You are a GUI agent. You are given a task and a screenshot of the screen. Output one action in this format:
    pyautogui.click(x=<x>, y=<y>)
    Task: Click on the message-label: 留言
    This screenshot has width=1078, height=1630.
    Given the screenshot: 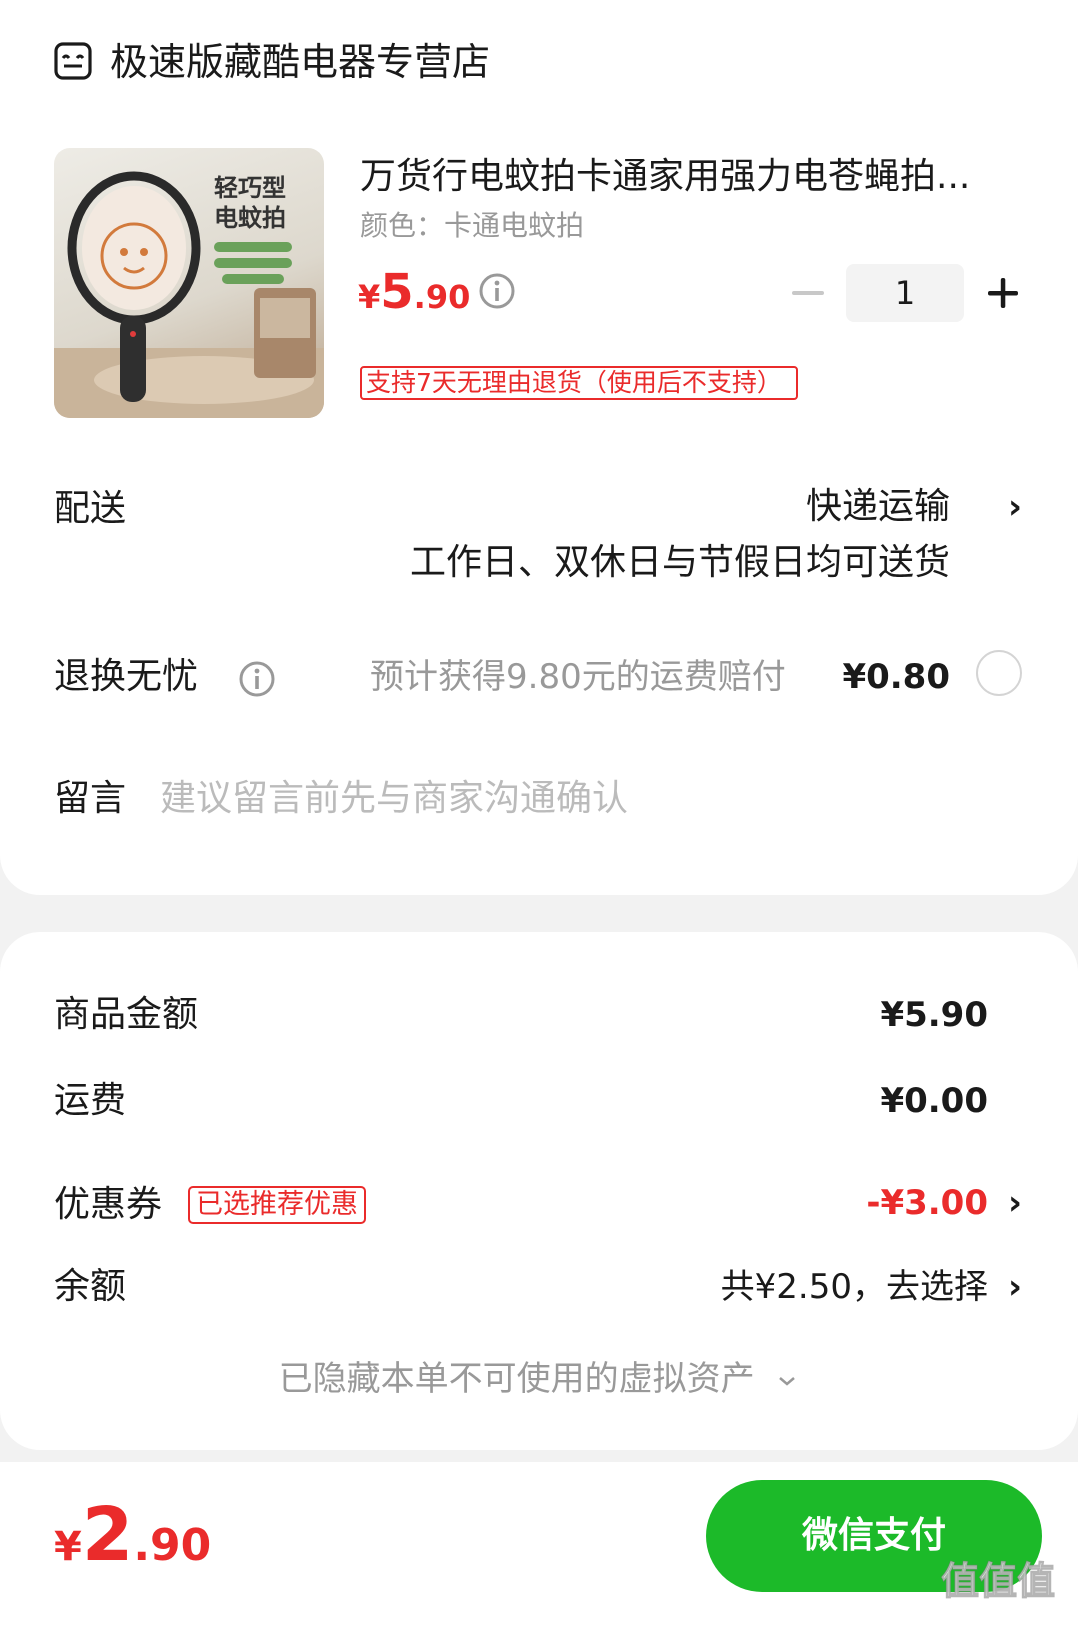 What is the action you would take?
    pyautogui.click(x=90, y=798)
    